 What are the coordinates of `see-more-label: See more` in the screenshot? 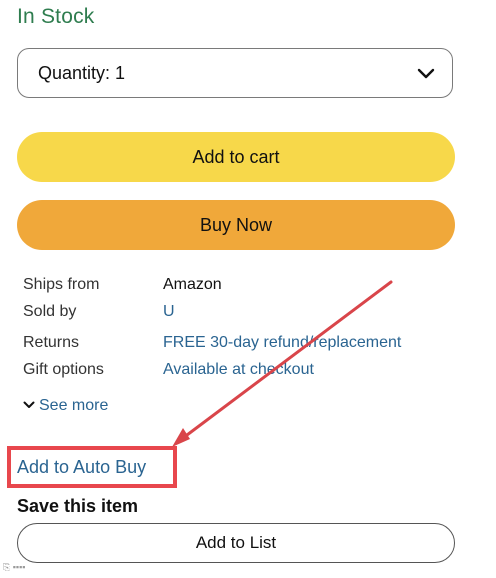 It's located at (74, 405).